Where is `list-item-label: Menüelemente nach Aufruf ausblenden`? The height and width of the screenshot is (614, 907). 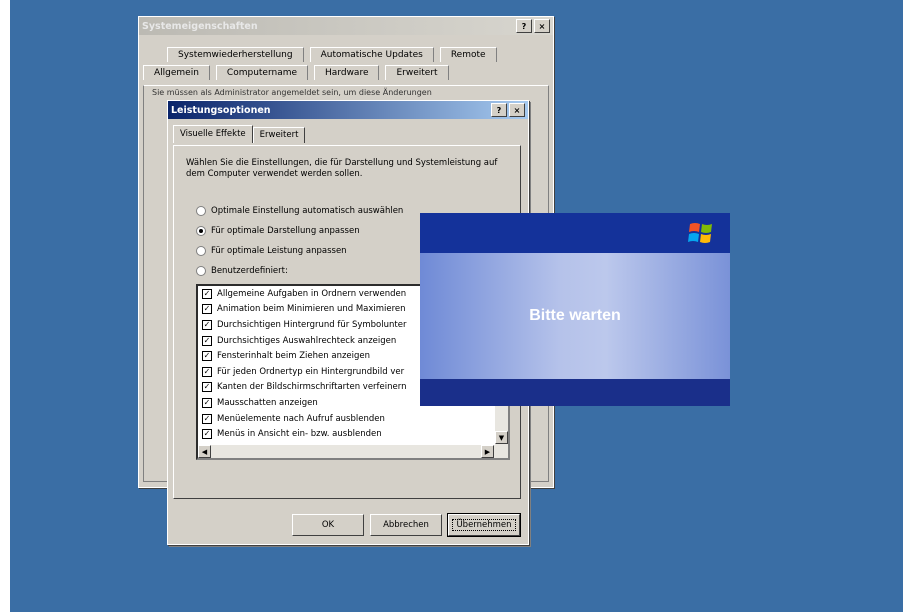 list-item-label: Menüelemente nach Aufruf ausblenden is located at coordinates (301, 418).